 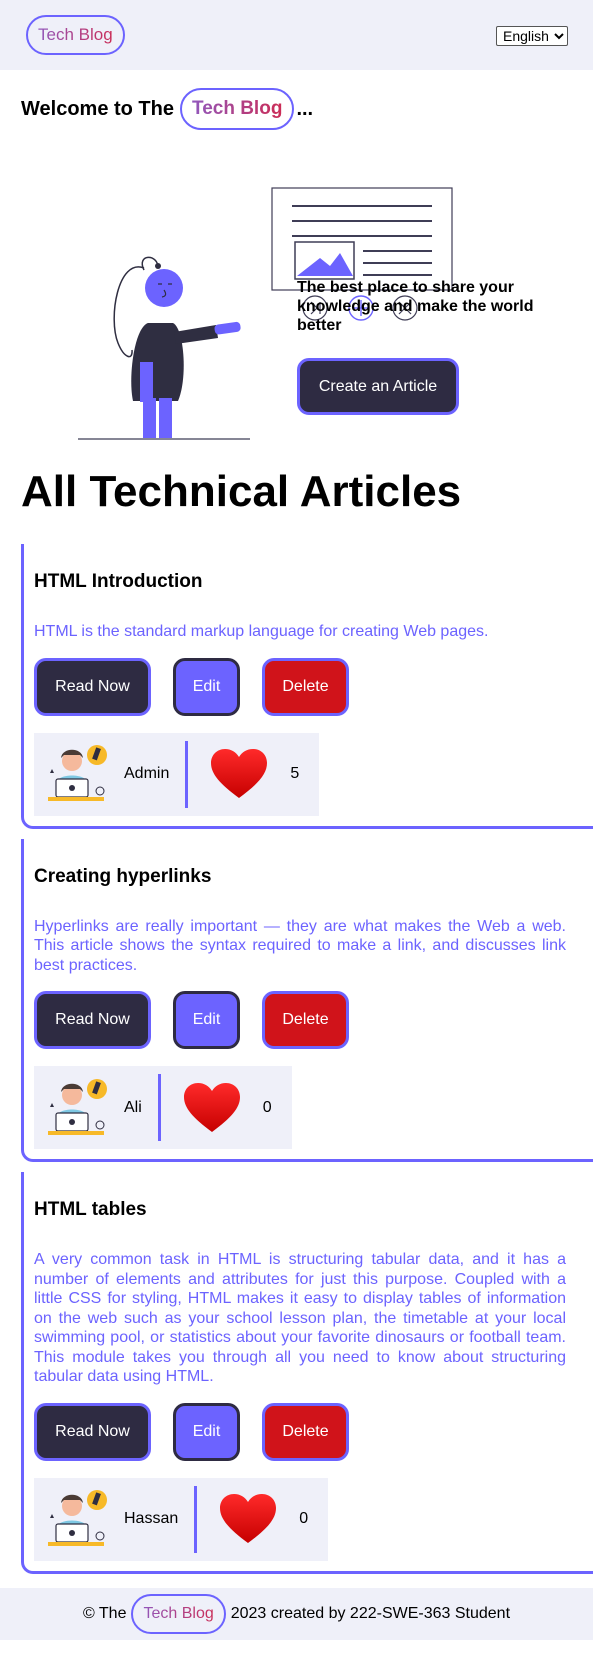 What do you see at coordinates (147, 773) in the screenshot?
I see `author-name: Admin` at bounding box center [147, 773].